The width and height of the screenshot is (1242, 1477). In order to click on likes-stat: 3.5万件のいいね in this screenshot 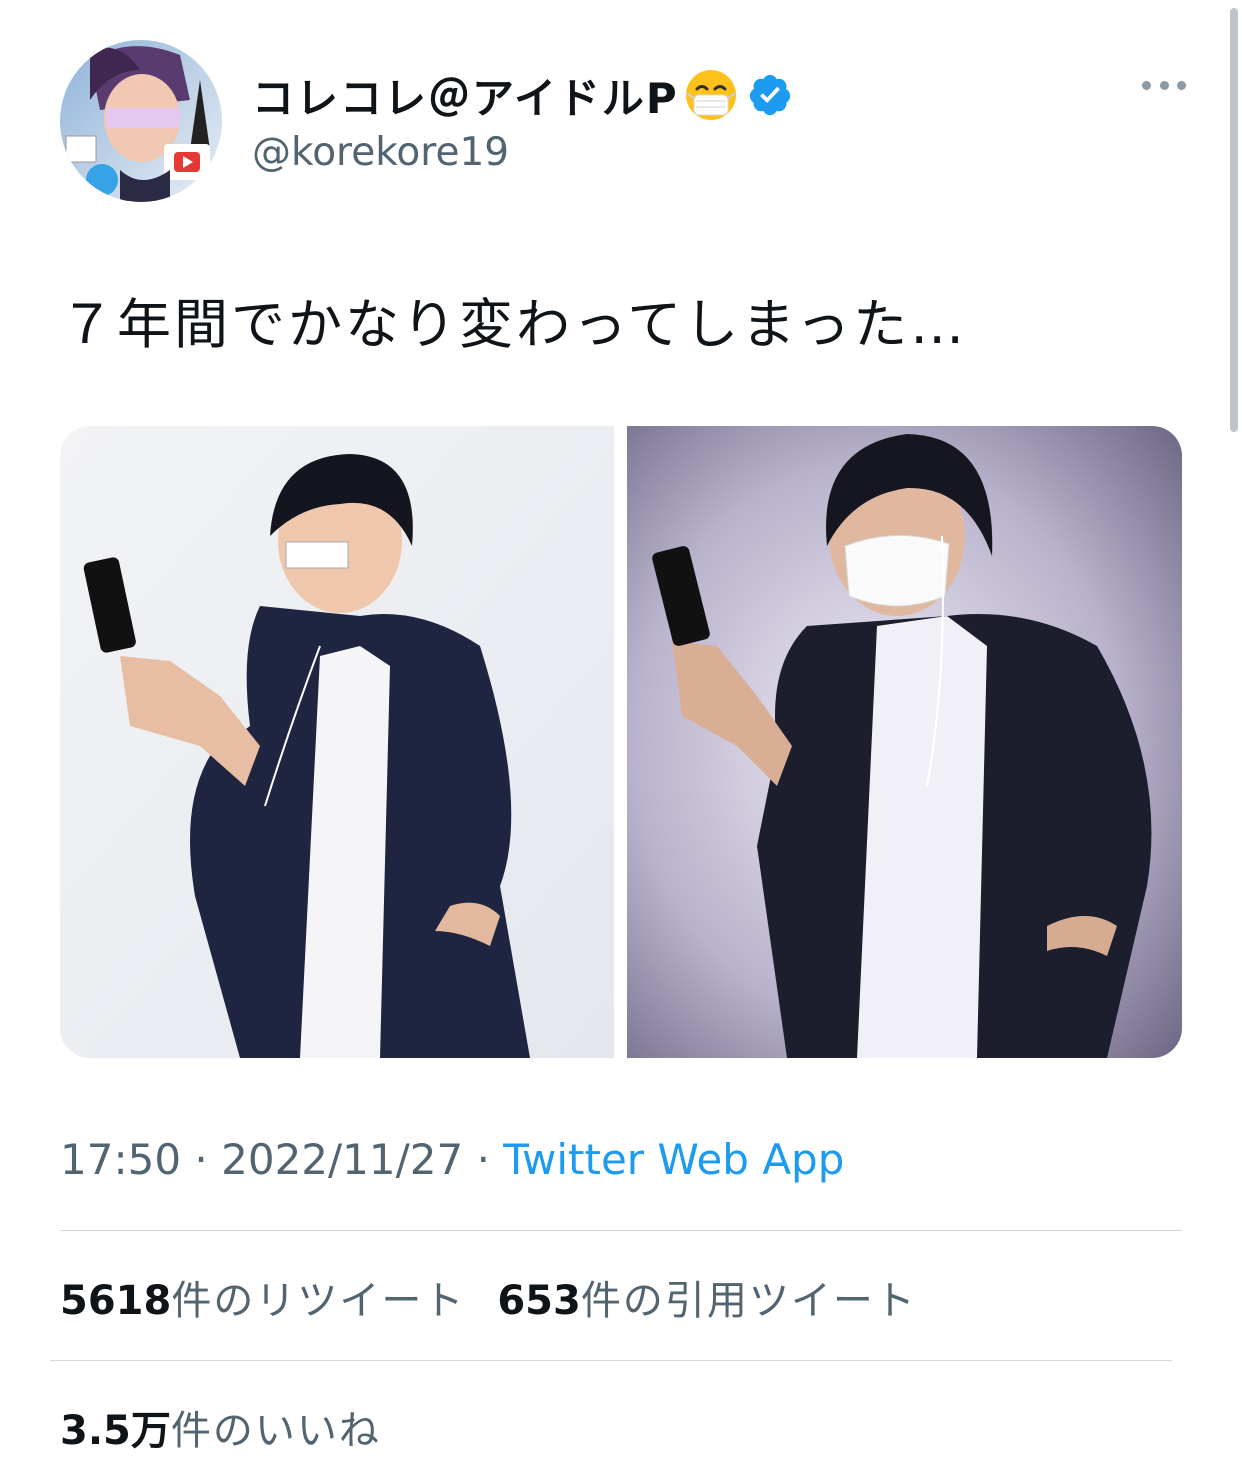, I will do `click(220, 1427)`.